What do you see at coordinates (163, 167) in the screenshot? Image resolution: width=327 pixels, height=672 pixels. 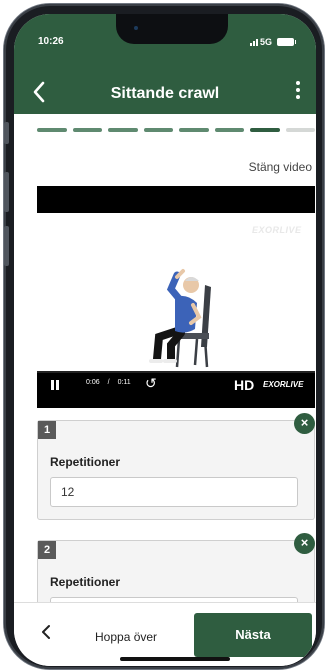 I see `close-video-link: Stäng video` at bounding box center [163, 167].